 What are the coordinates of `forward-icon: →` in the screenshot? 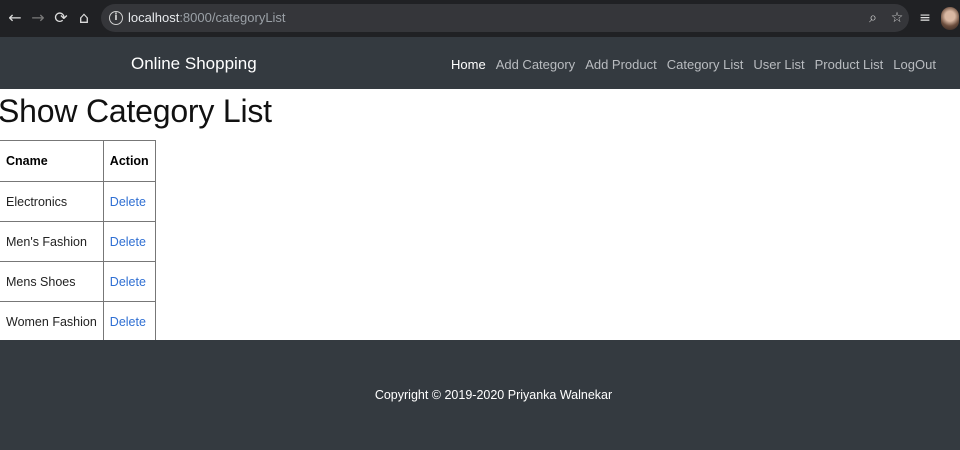 It's located at (38, 18).